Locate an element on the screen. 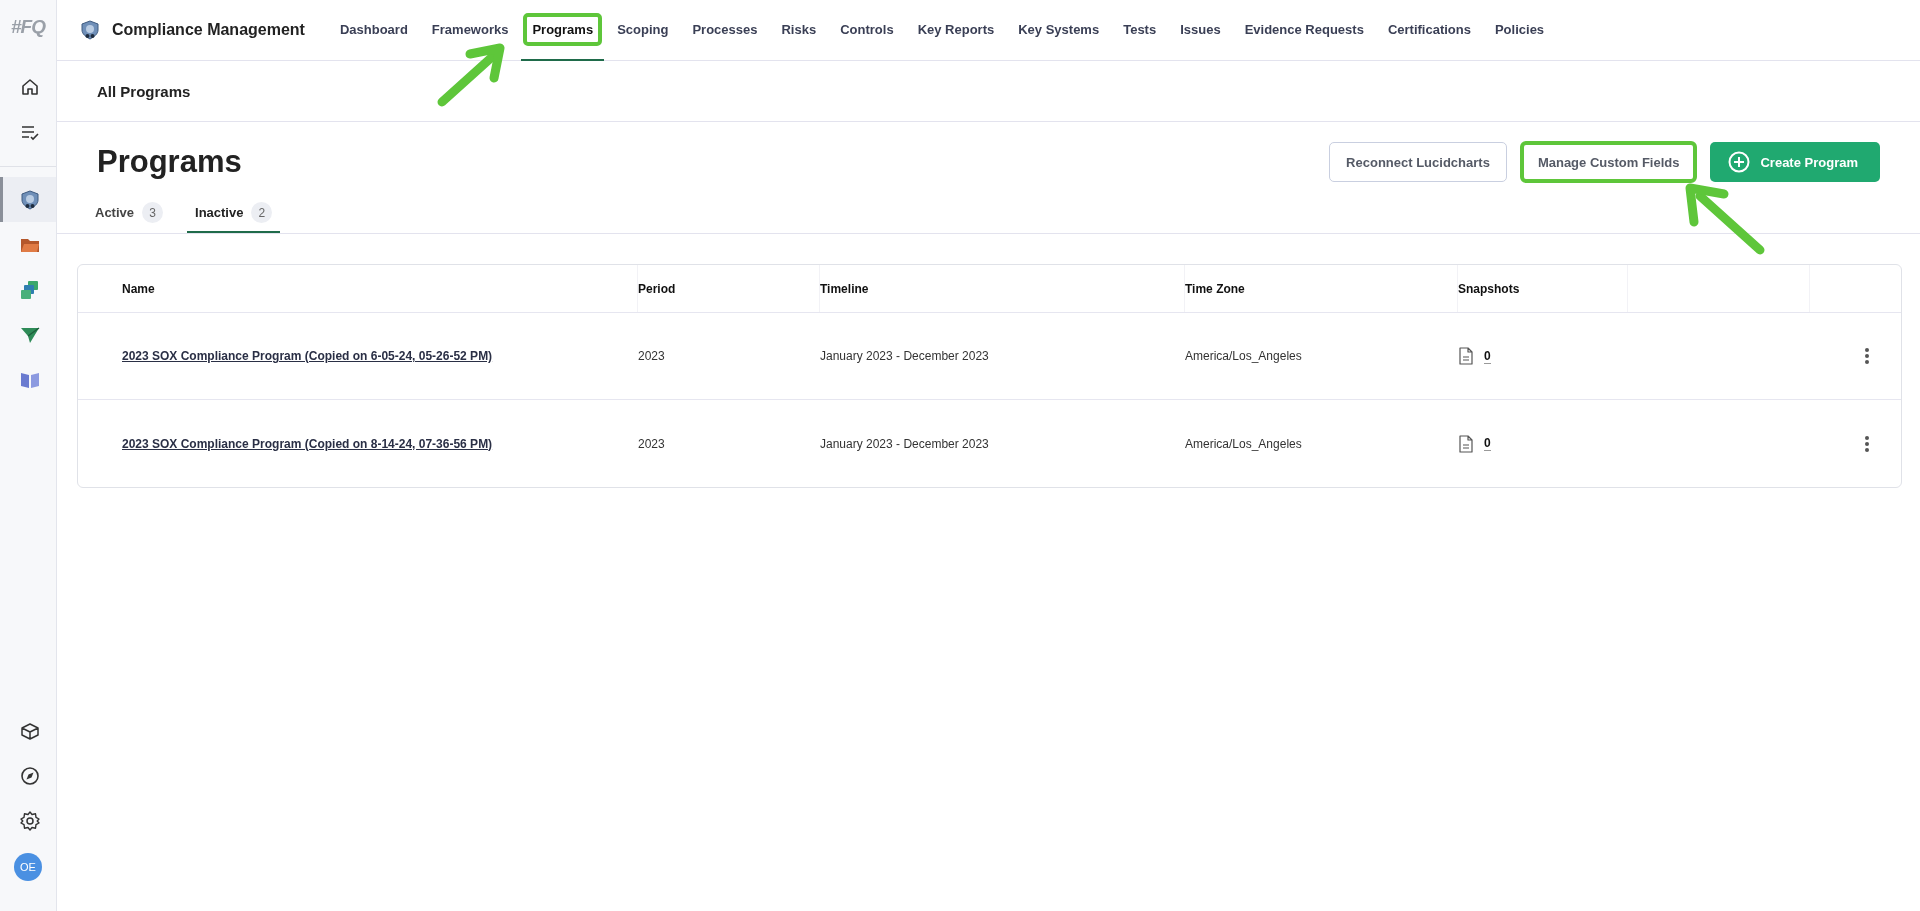  action-button: Manage Custom Fields is located at coordinates (1608, 162).